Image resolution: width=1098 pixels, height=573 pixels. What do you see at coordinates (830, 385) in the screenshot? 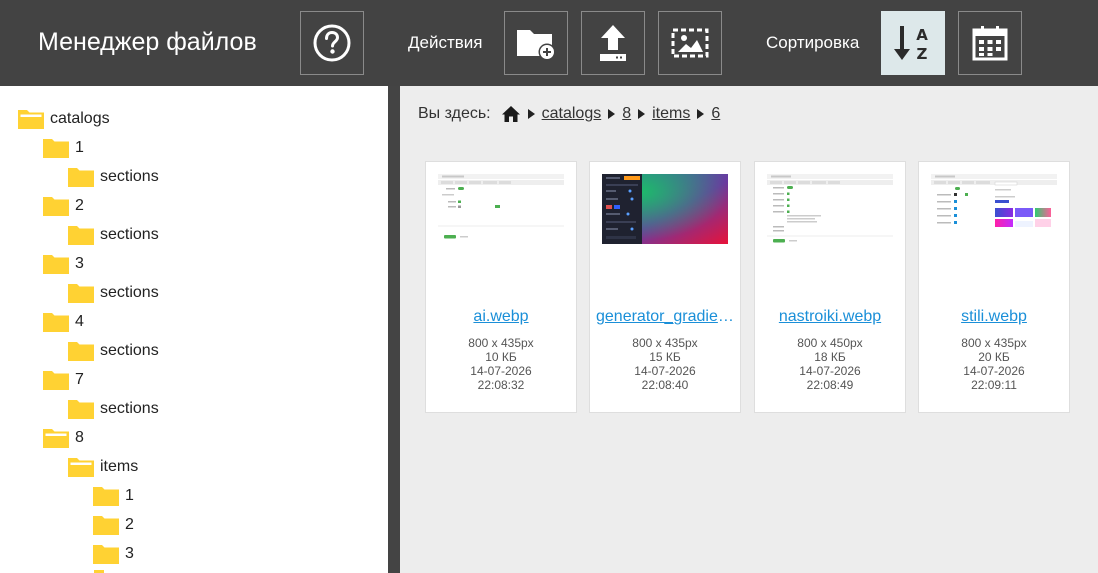
I see `file-time: 22:08:49` at bounding box center [830, 385].